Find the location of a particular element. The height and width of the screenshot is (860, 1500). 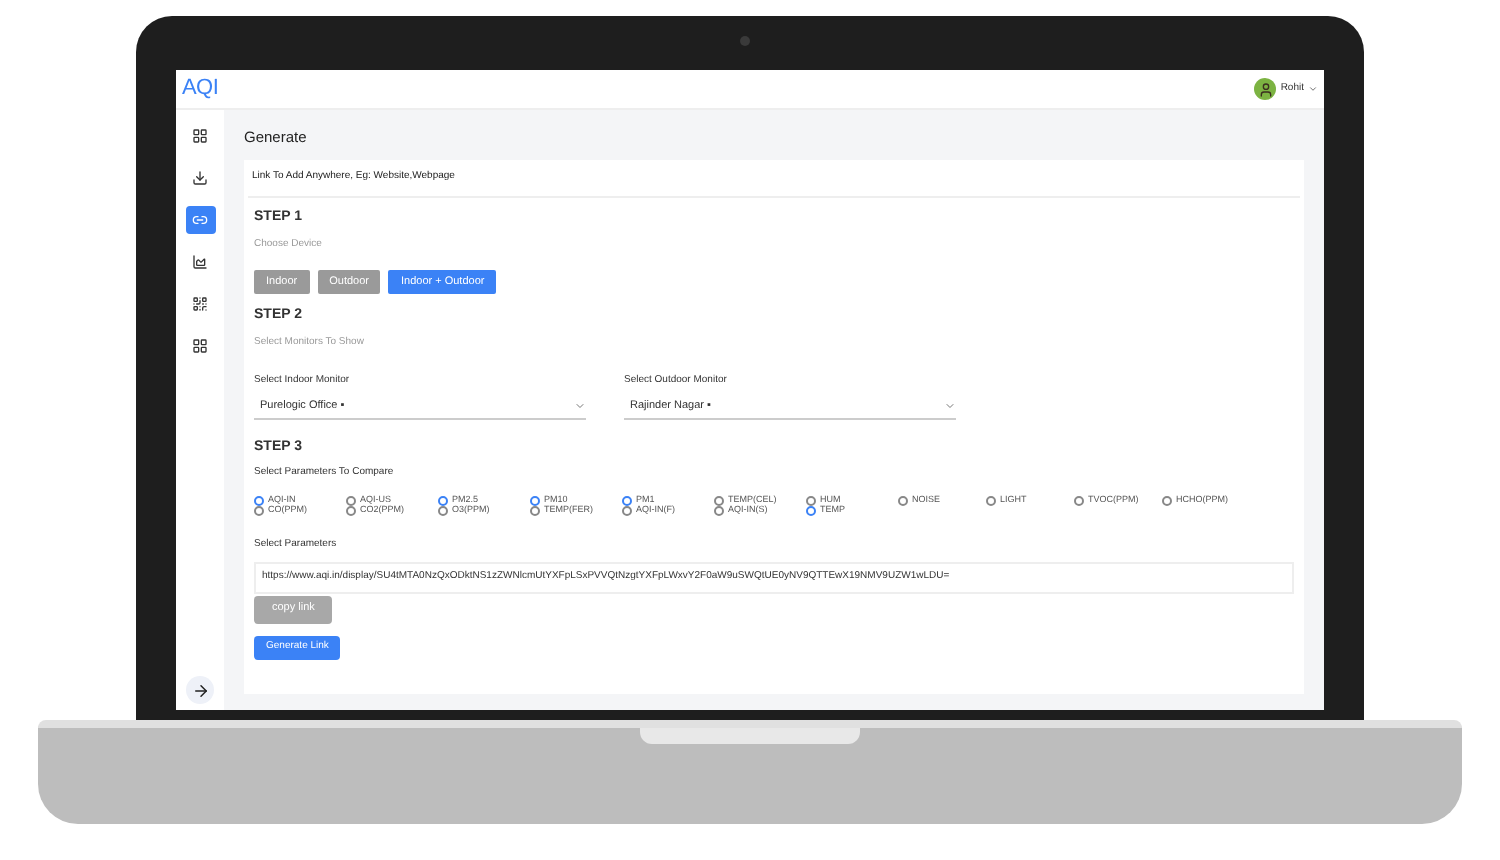

camera-icon is located at coordinates (745, 41).